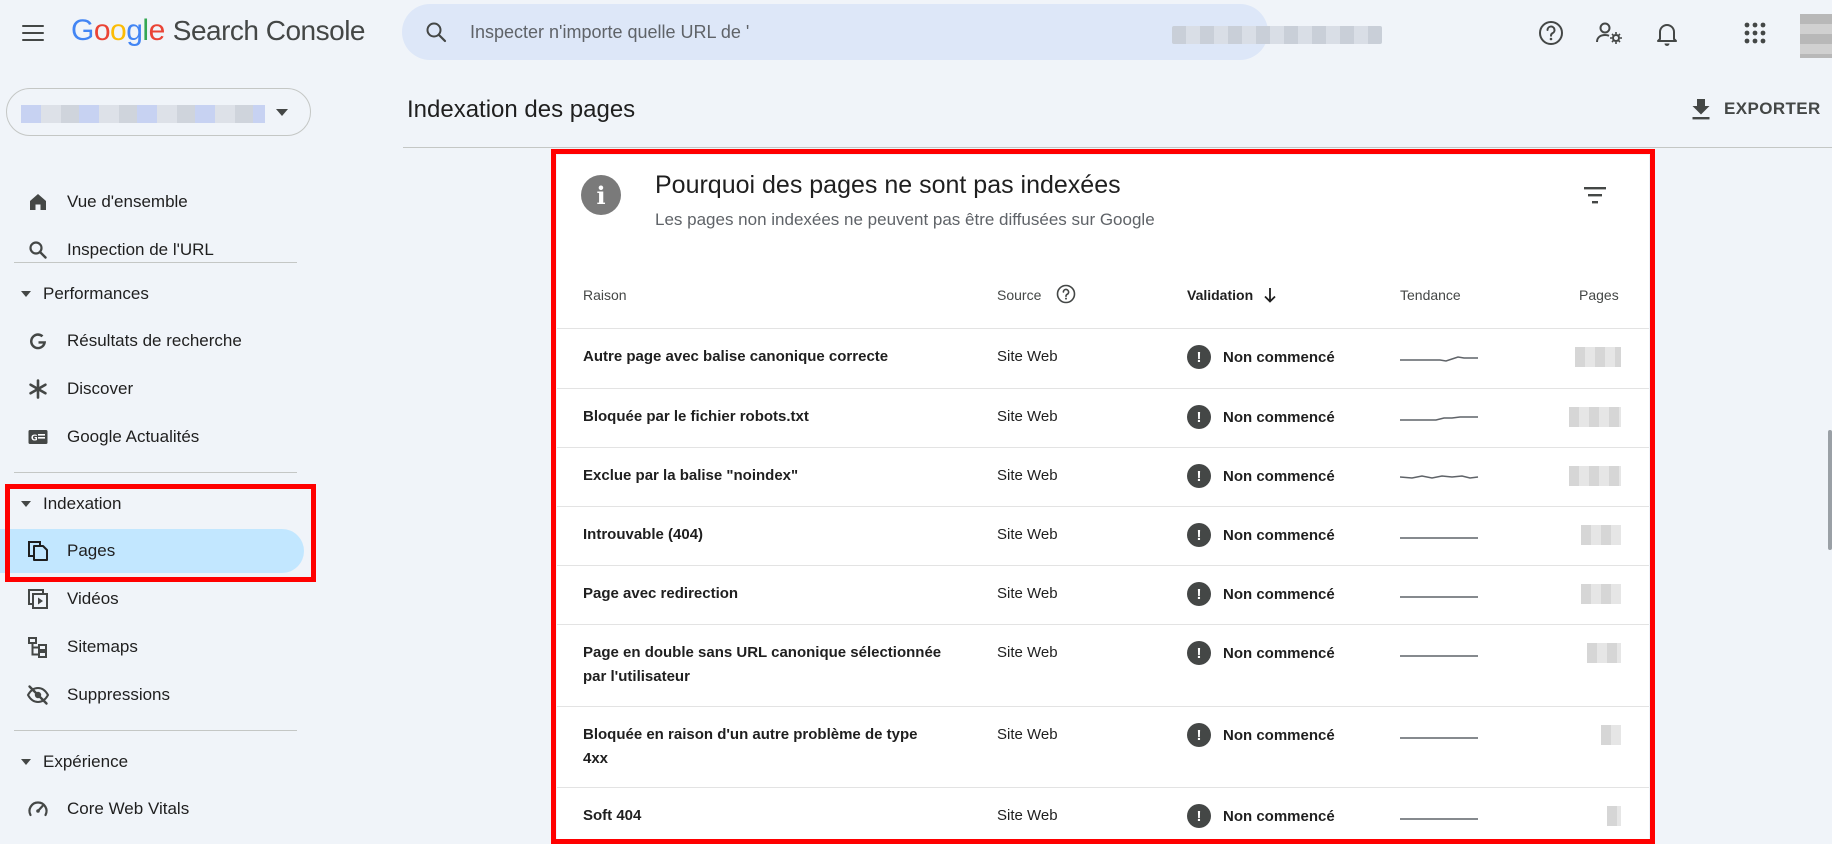 The height and width of the screenshot is (844, 1832). Describe the element at coordinates (38, 695) in the screenshot. I see `eye-off-icon` at that location.